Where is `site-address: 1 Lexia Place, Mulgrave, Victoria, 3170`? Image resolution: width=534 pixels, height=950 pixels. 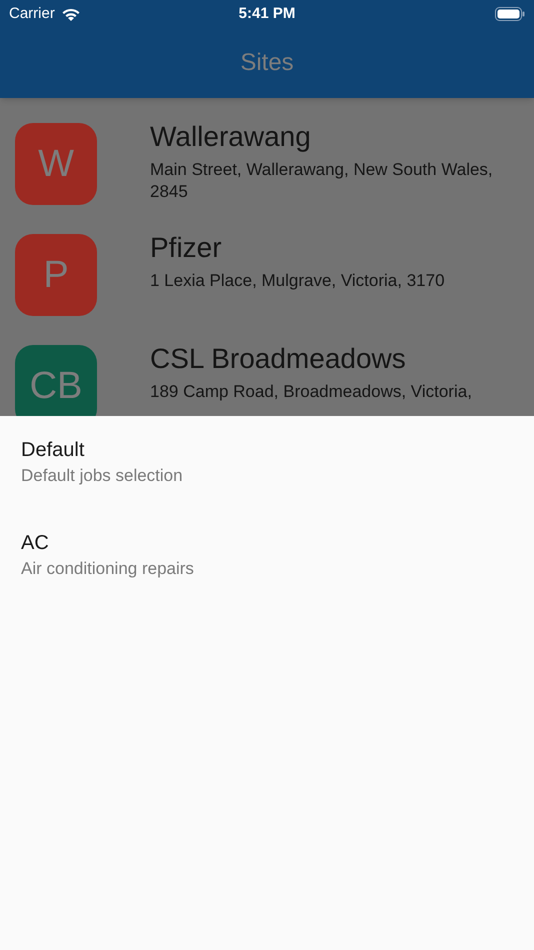
site-address: 1 Lexia Place, Mulgrave, Victoria, 3170 is located at coordinates (297, 281).